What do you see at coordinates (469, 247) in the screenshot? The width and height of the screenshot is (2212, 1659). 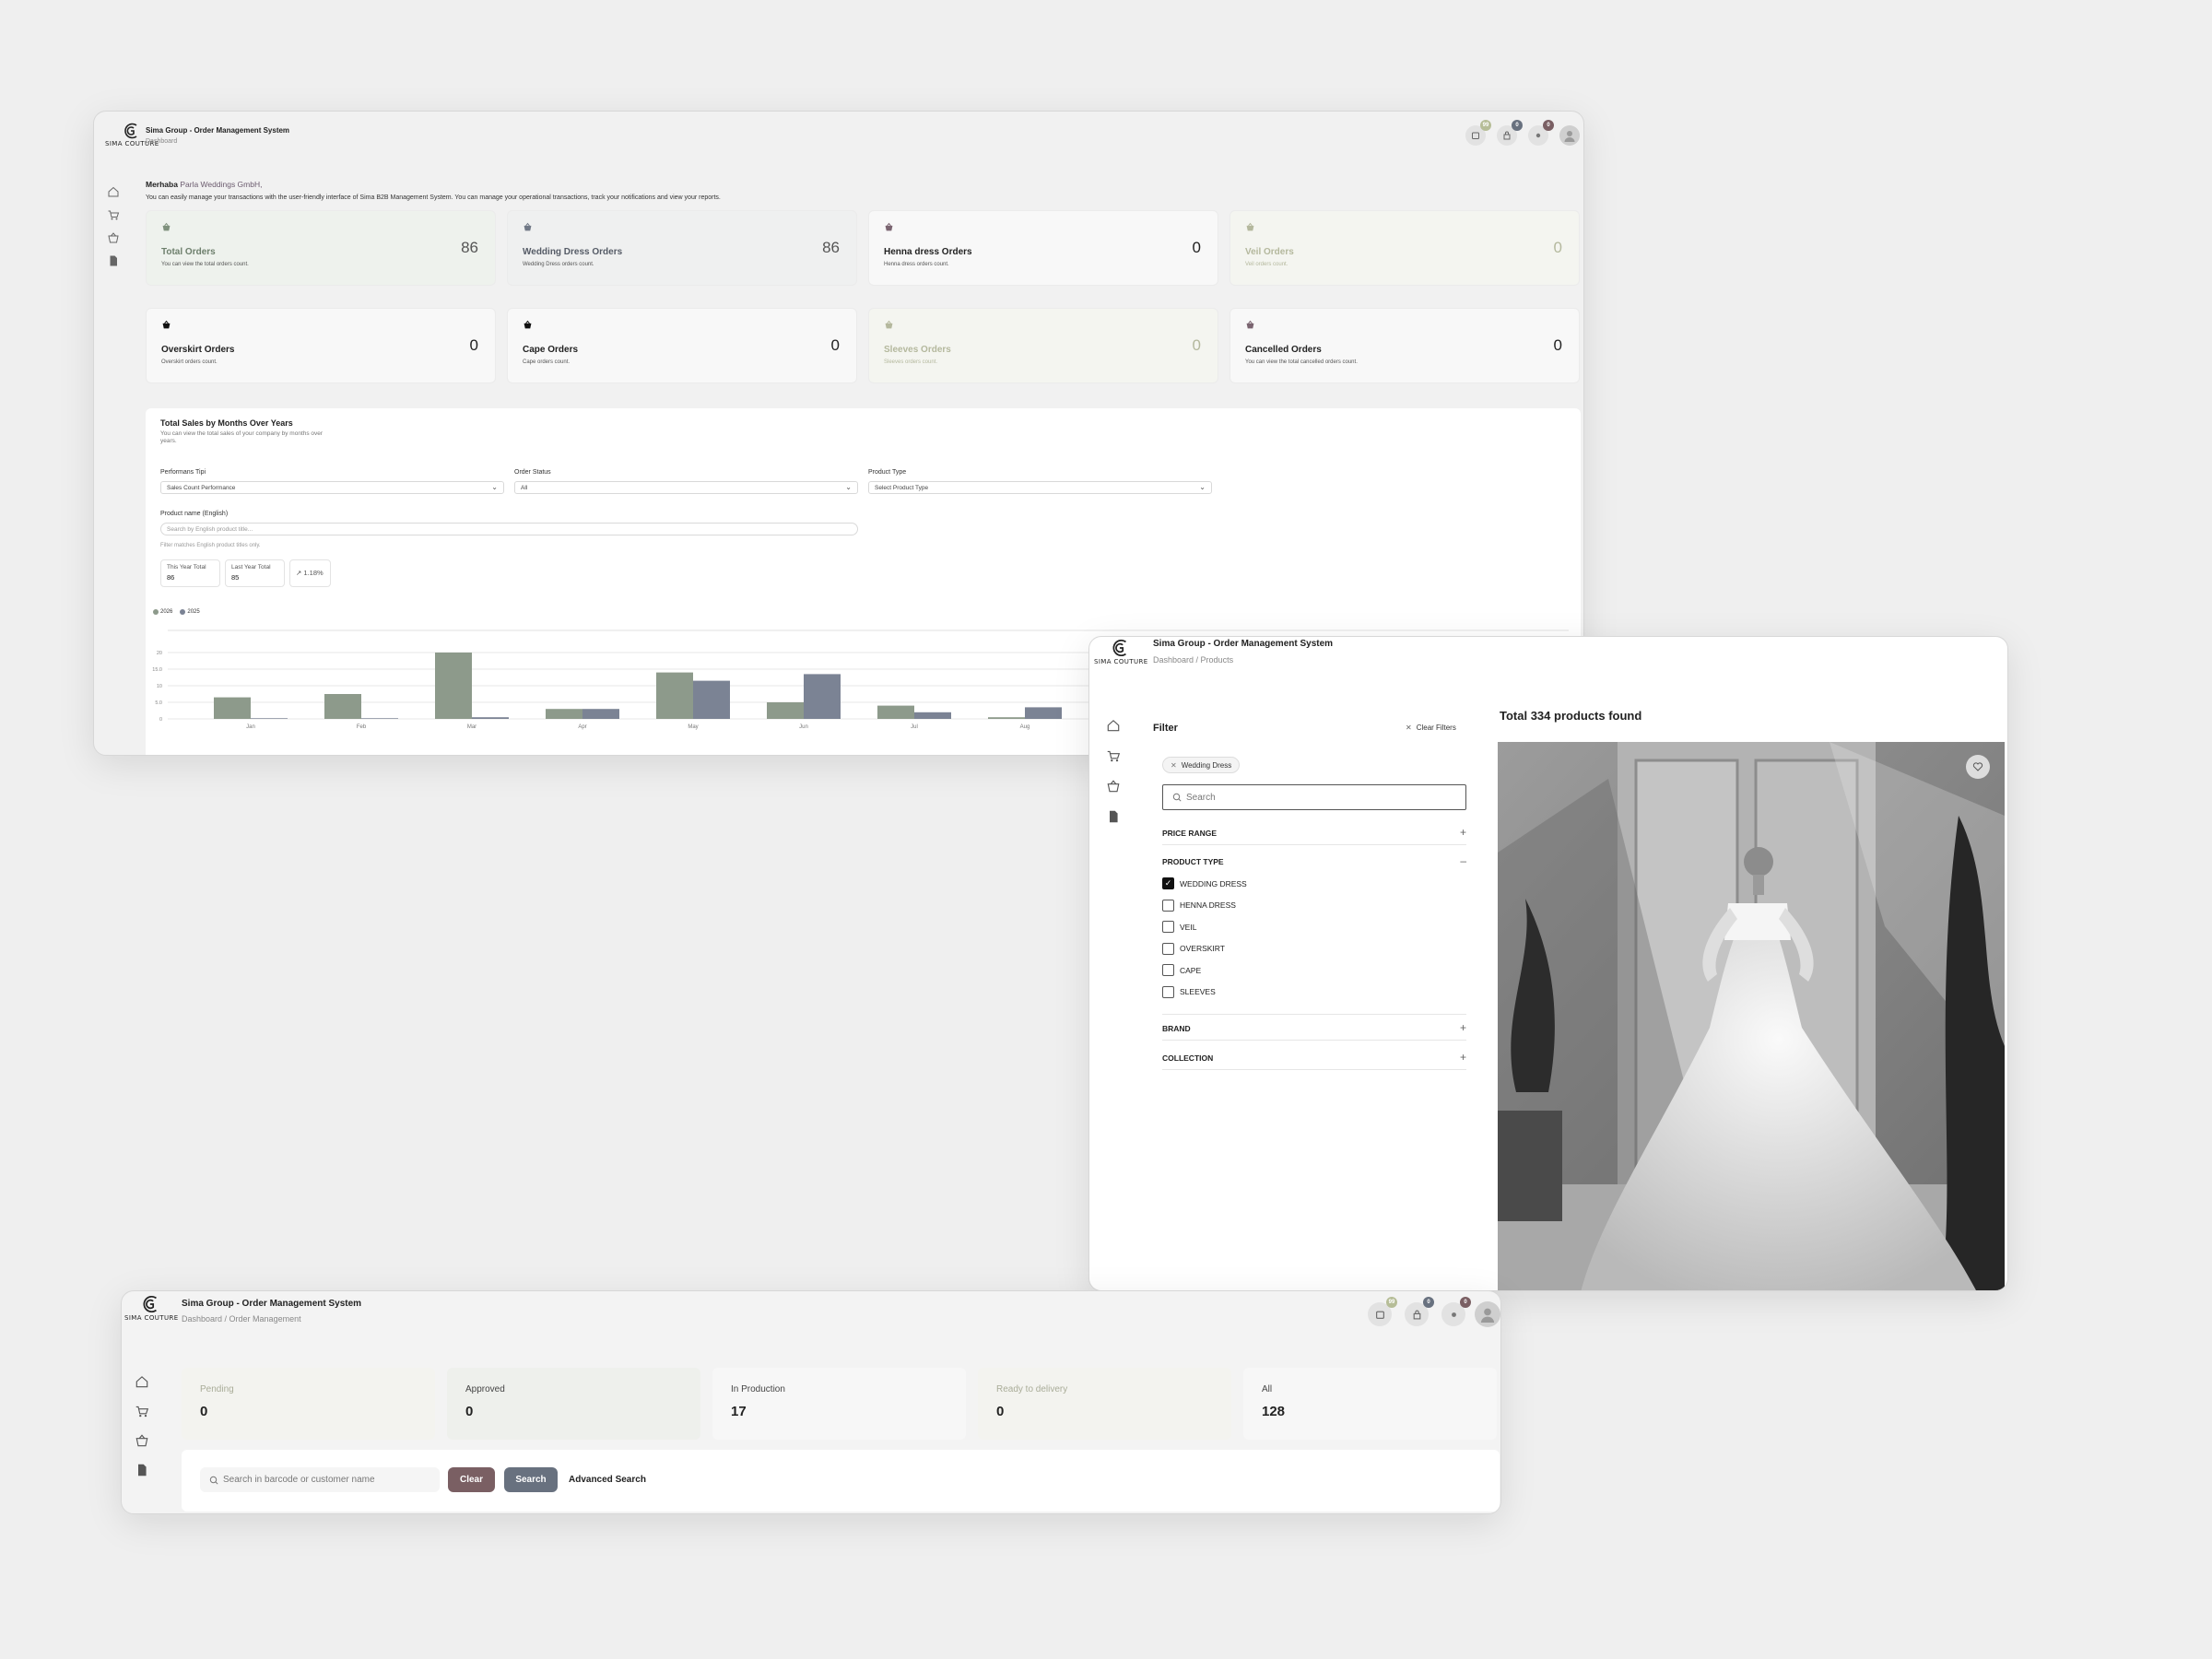 I see `card-value: 86` at bounding box center [469, 247].